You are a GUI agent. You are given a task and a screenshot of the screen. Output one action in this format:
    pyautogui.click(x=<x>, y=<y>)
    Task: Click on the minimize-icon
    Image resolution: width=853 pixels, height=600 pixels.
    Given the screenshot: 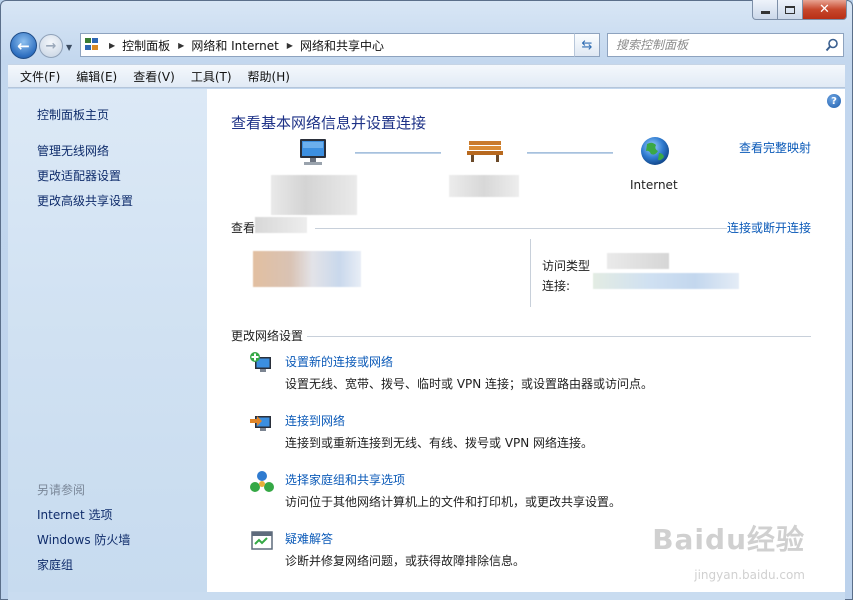 What is the action you would take?
    pyautogui.click(x=765, y=12)
    